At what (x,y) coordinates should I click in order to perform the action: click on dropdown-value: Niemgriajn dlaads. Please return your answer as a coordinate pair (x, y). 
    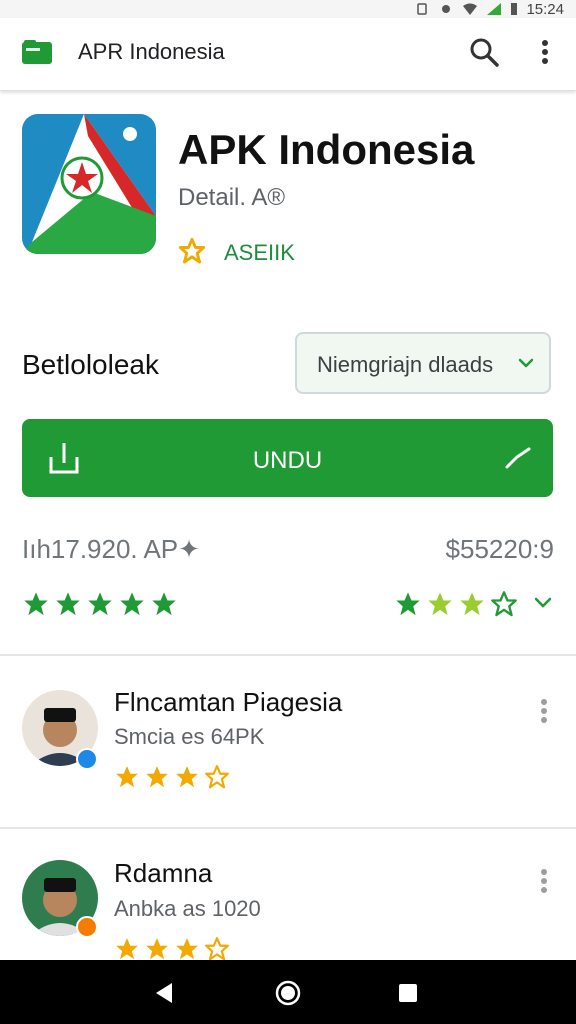
    Looking at the image, I should click on (405, 364).